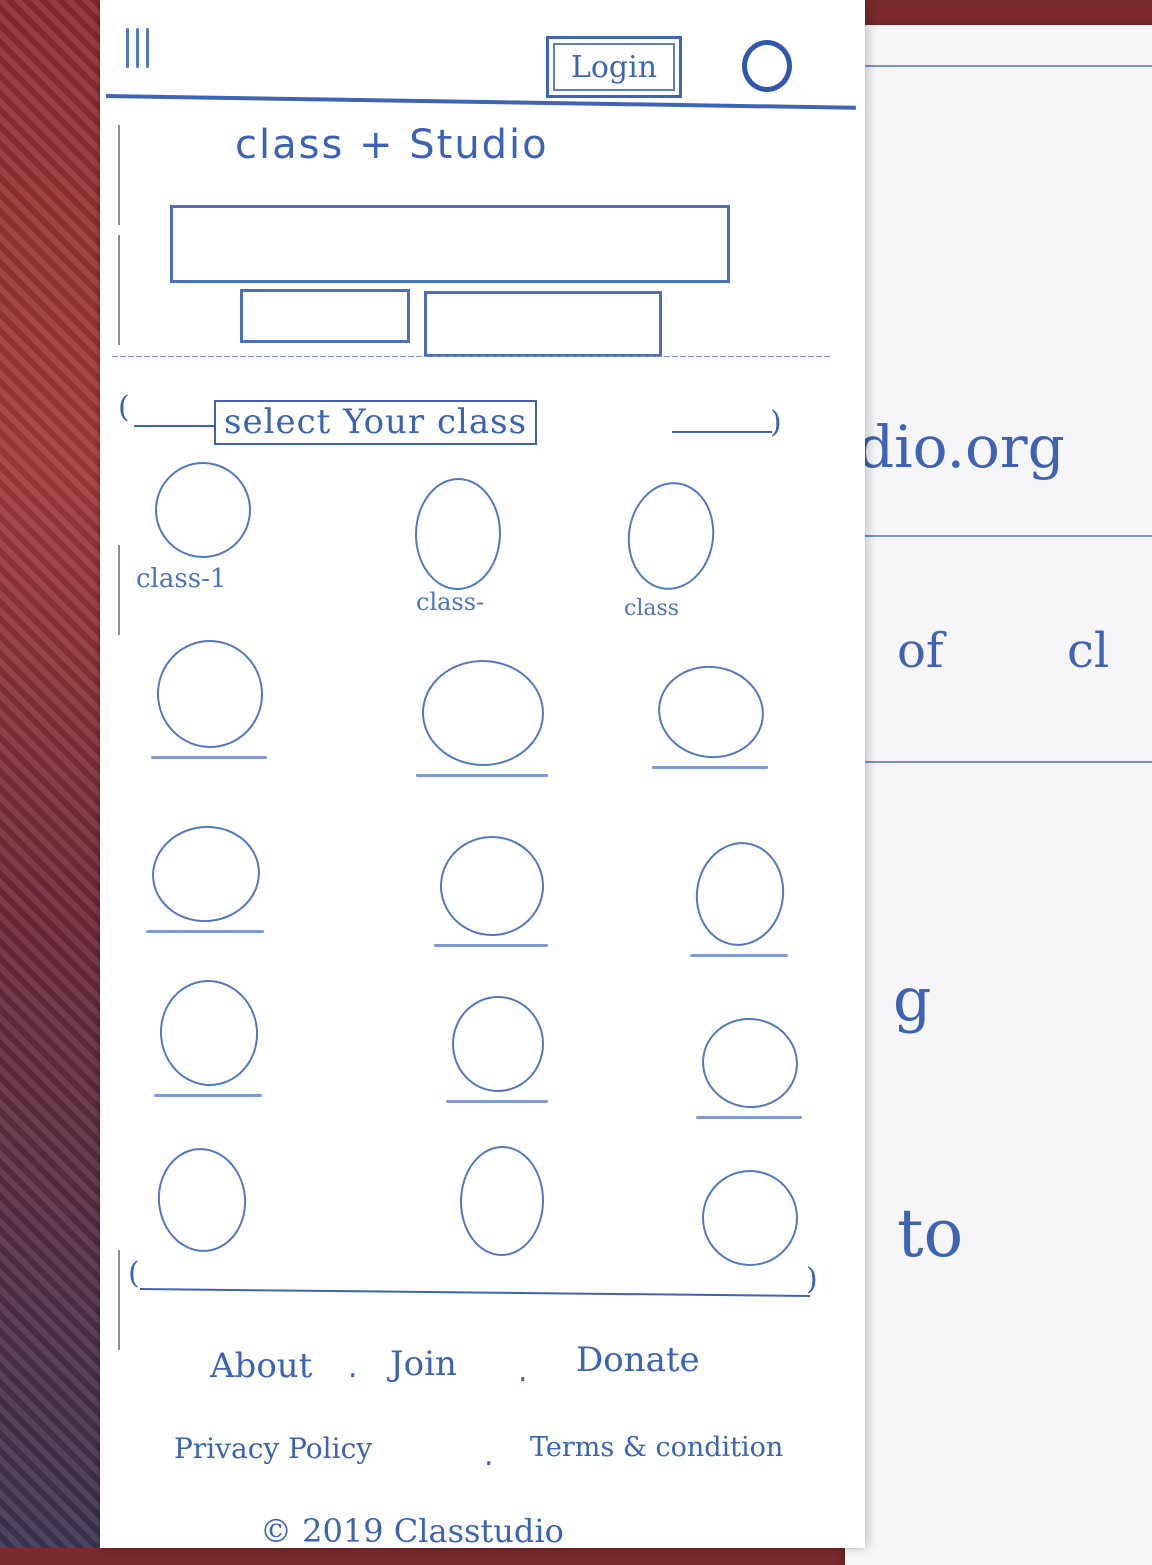 The width and height of the screenshot is (1152, 1565). Describe the element at coordinates (767, 66) in the screenshot. I see `user-circle-icon` at that location.